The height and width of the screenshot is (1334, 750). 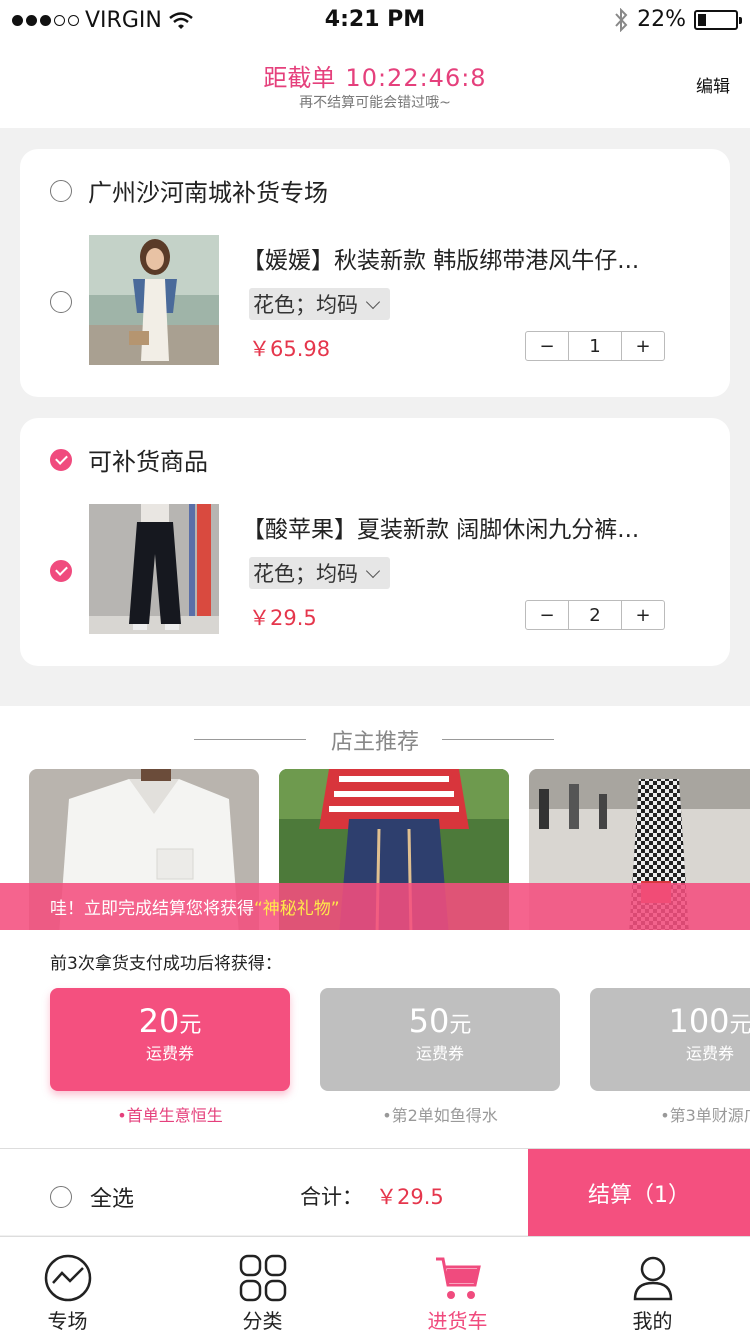 I want to click on user-icon, so click(x=652, y=1278).